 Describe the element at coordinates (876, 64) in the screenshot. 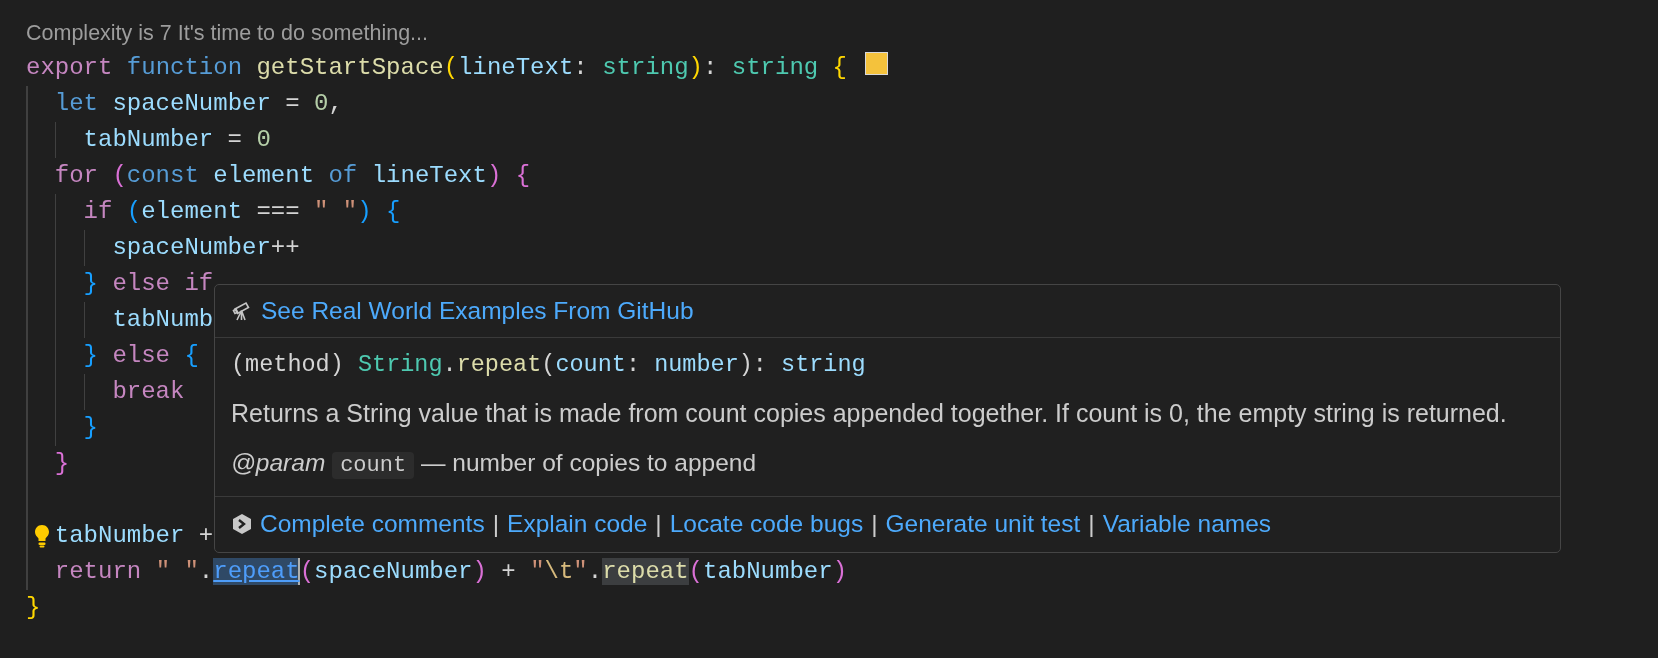

I see `color-swatch-icon` at that location.